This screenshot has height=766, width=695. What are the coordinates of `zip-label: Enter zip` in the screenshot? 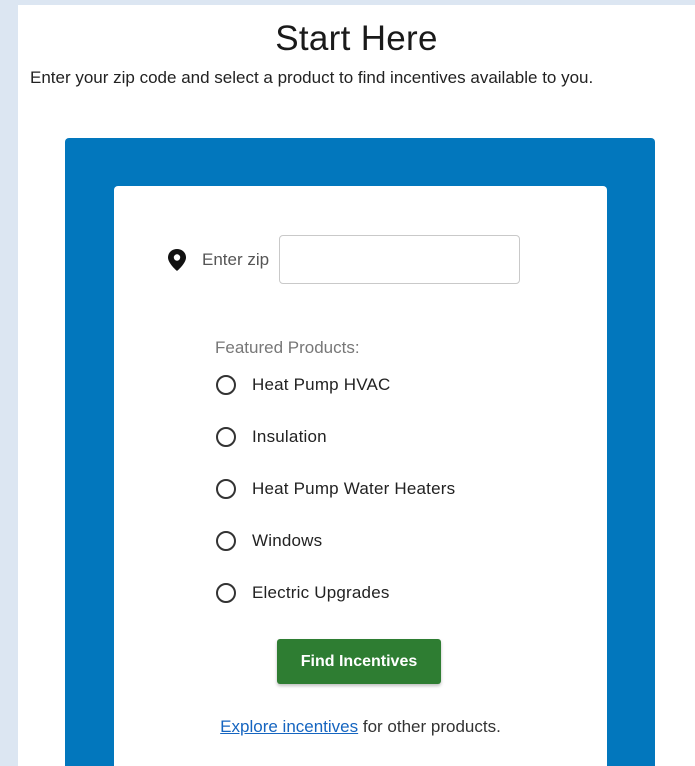 It's located at (236, 259).